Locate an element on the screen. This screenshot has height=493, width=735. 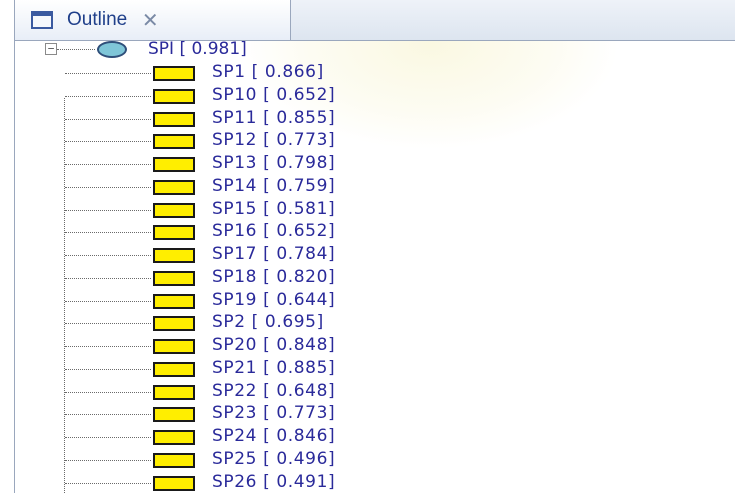
tree-item: SP21 [ 0.885] is located at coordinates (375, 368).